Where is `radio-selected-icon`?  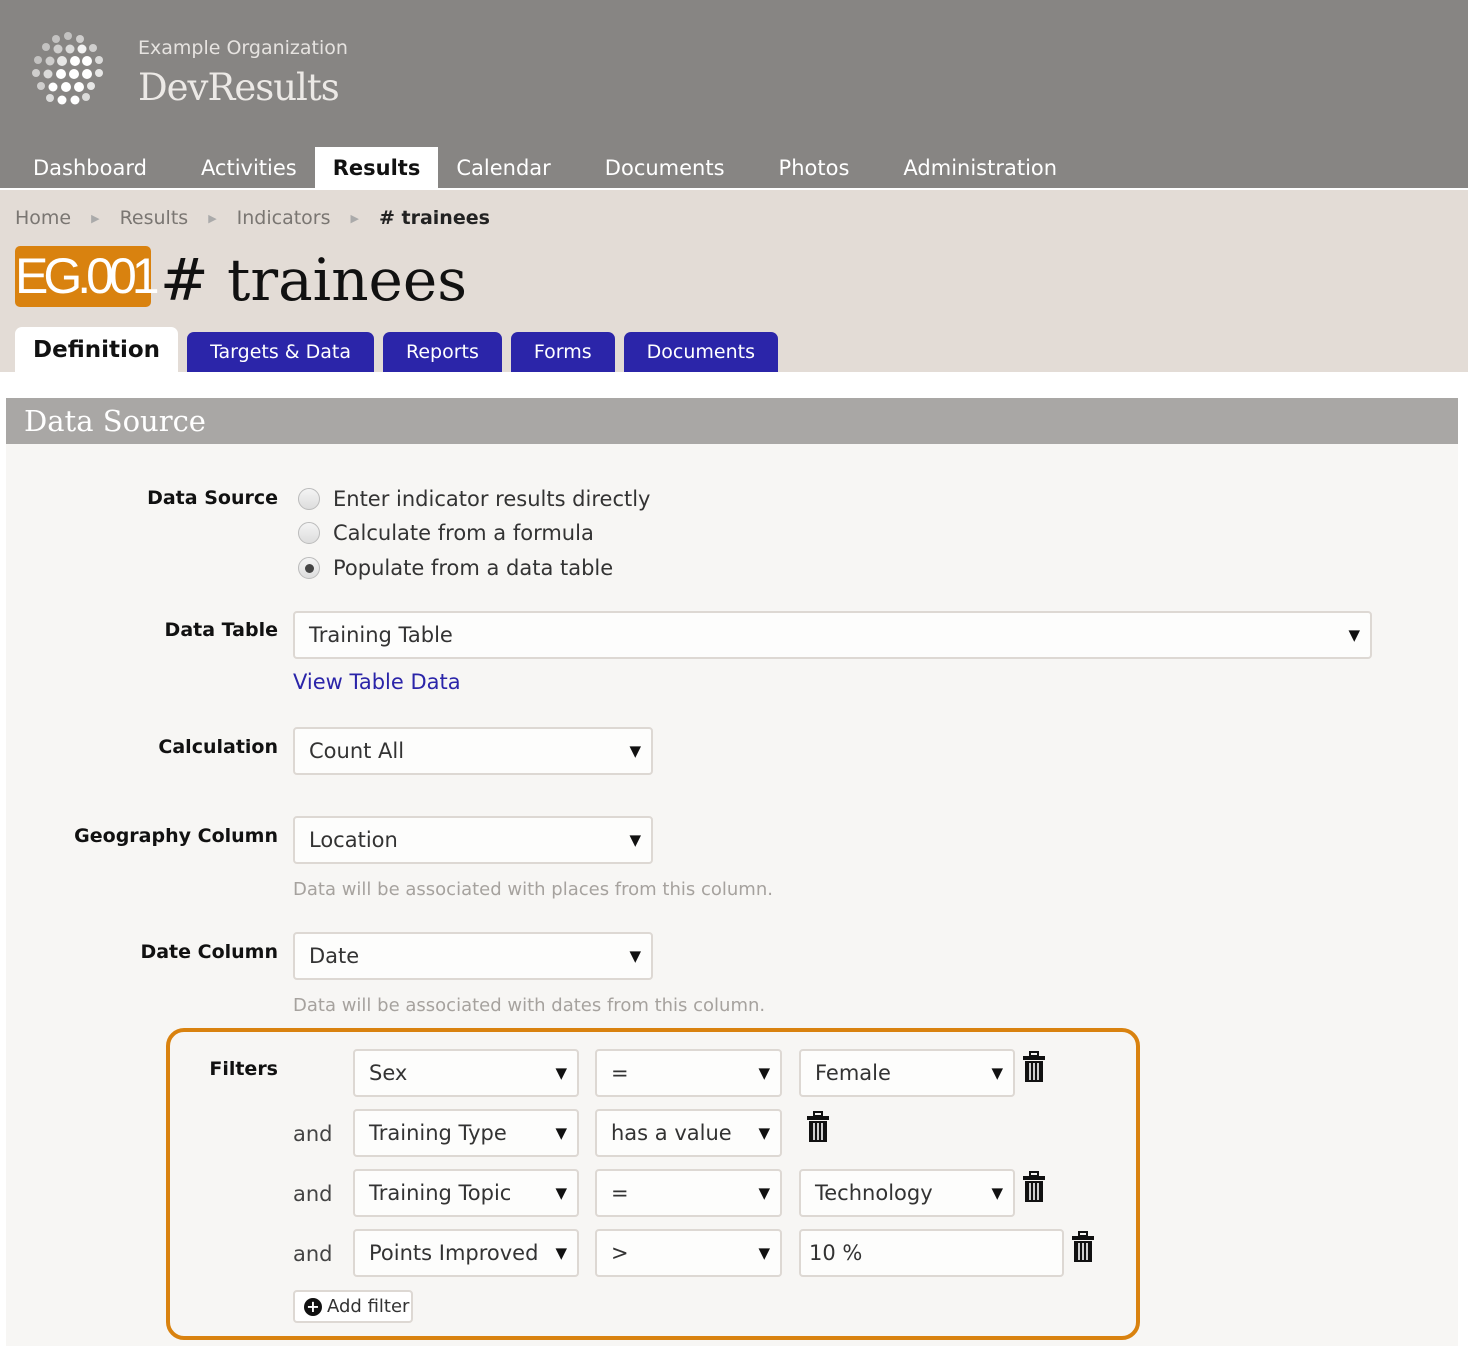 radio-selected-icon is located at coordinates (309, 568).